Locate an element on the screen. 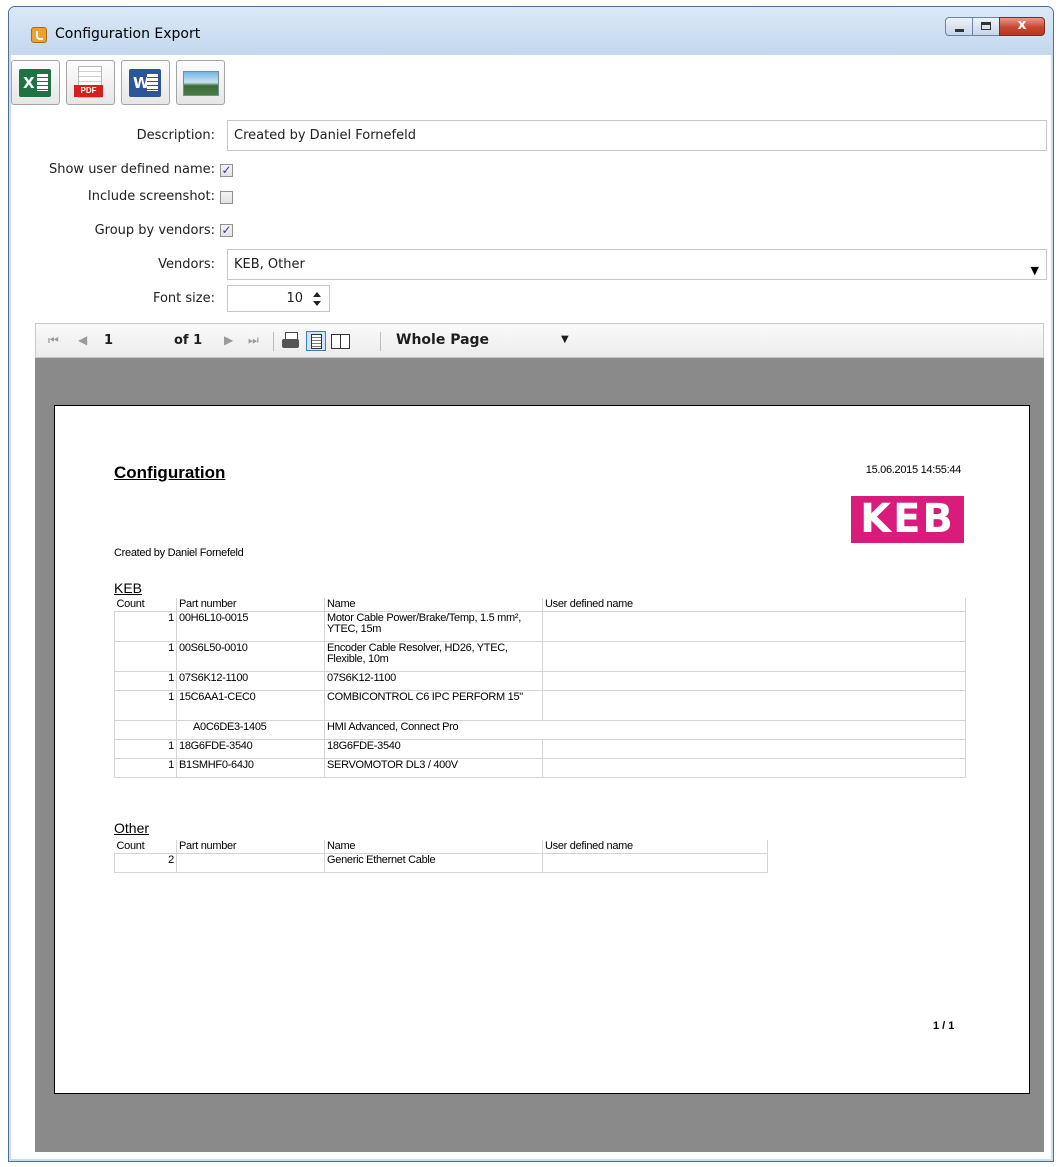 This screenshot has width=1063, height=1167. part-number-cell: B1SMHF0-64J0 is located at coordinates (250, 768).